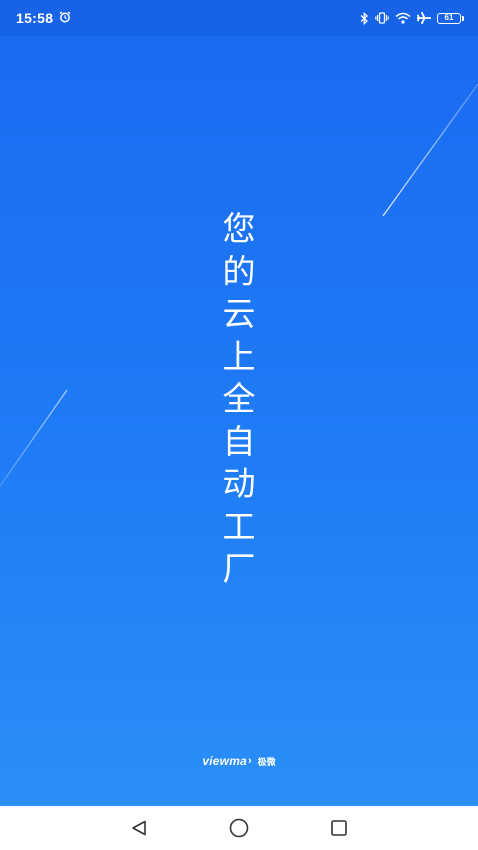 Image resolution: width=478 pixels, height=850 pixels. Describe the element at coordinates (412, 18) in the screenshot. I see `status-right: 61` at that location.